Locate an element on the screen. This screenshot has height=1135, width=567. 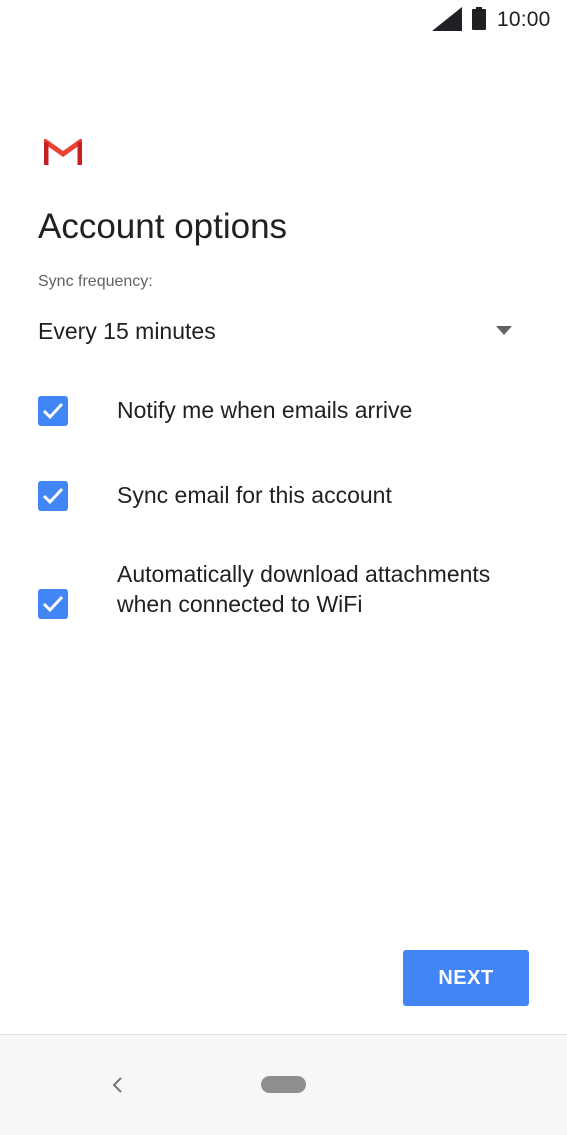
auto-download-checkbox is located at coordinates (53, 604).